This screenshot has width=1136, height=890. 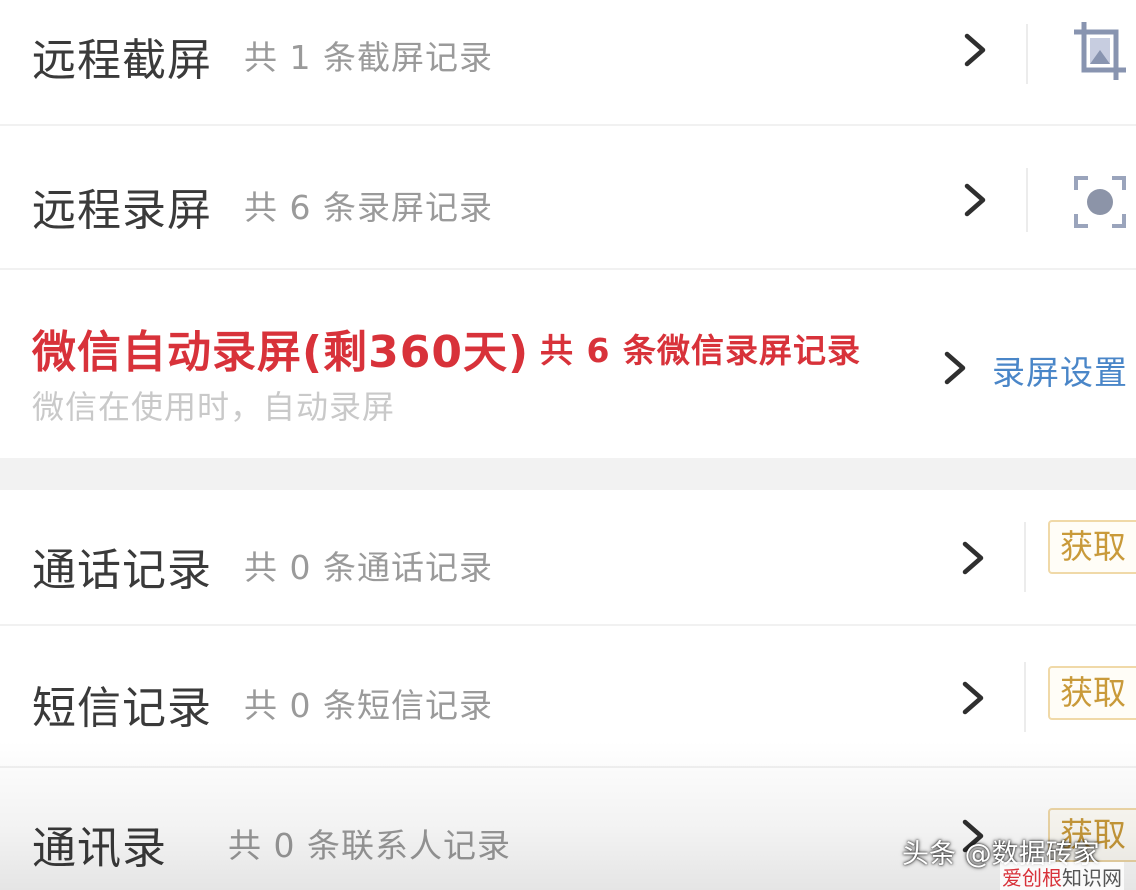 What do you see at coordinates (1100, 202) in the screenshot?
I see `record-icon` at bounding box center [1100, 202].